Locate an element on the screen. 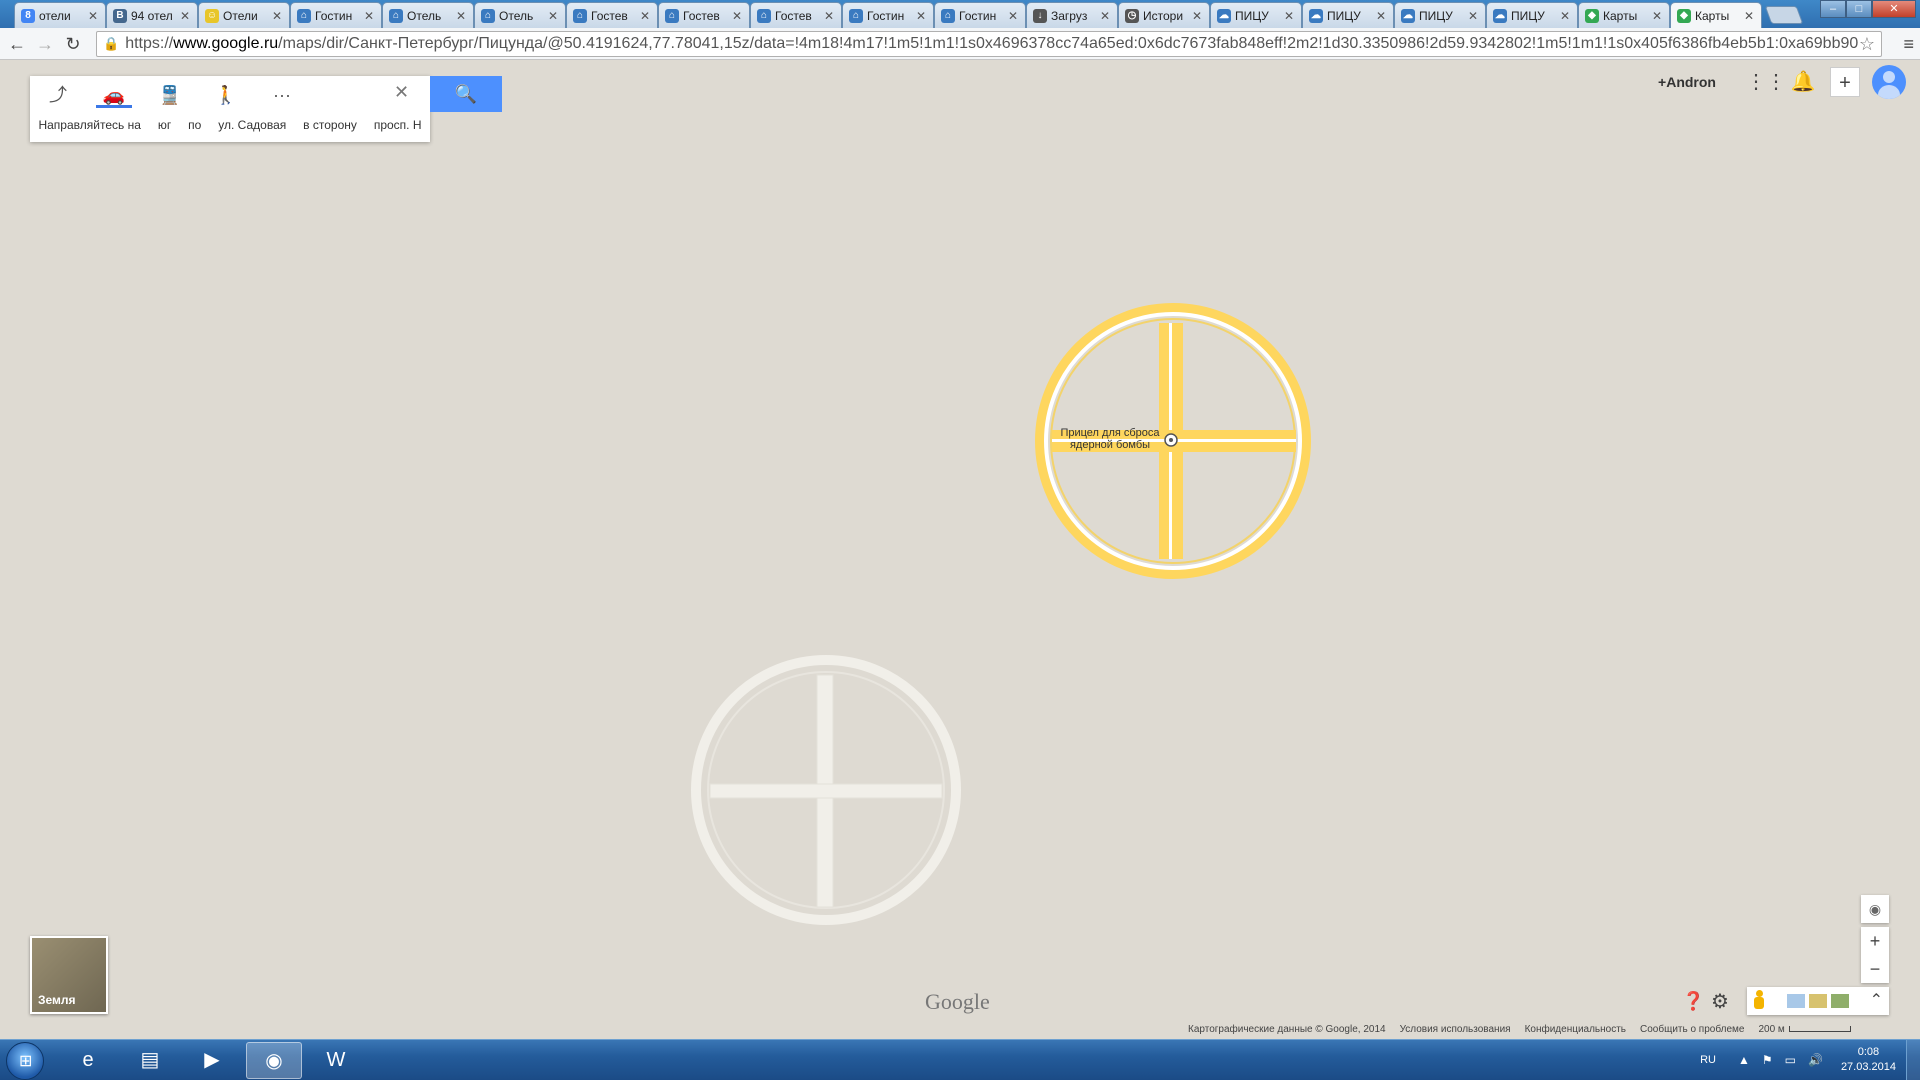 This screenshot has width=1920, height=1080. user-name-link: +Andron is located at coordinates (1687, 82).